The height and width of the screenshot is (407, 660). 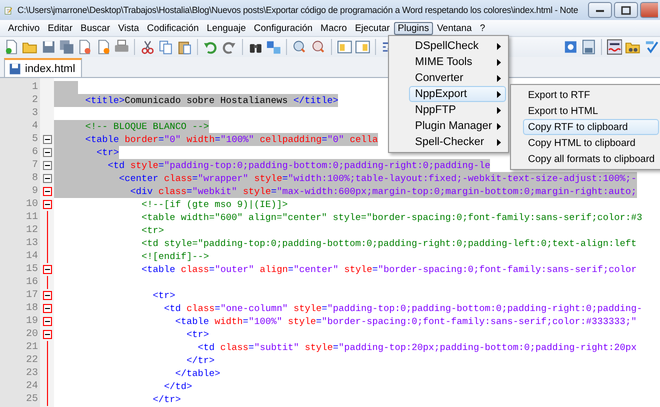 What do you see at coordinates (300, 47) in the screenshot?
I see `zoom-in-icon` at bounding box center [300, 47].